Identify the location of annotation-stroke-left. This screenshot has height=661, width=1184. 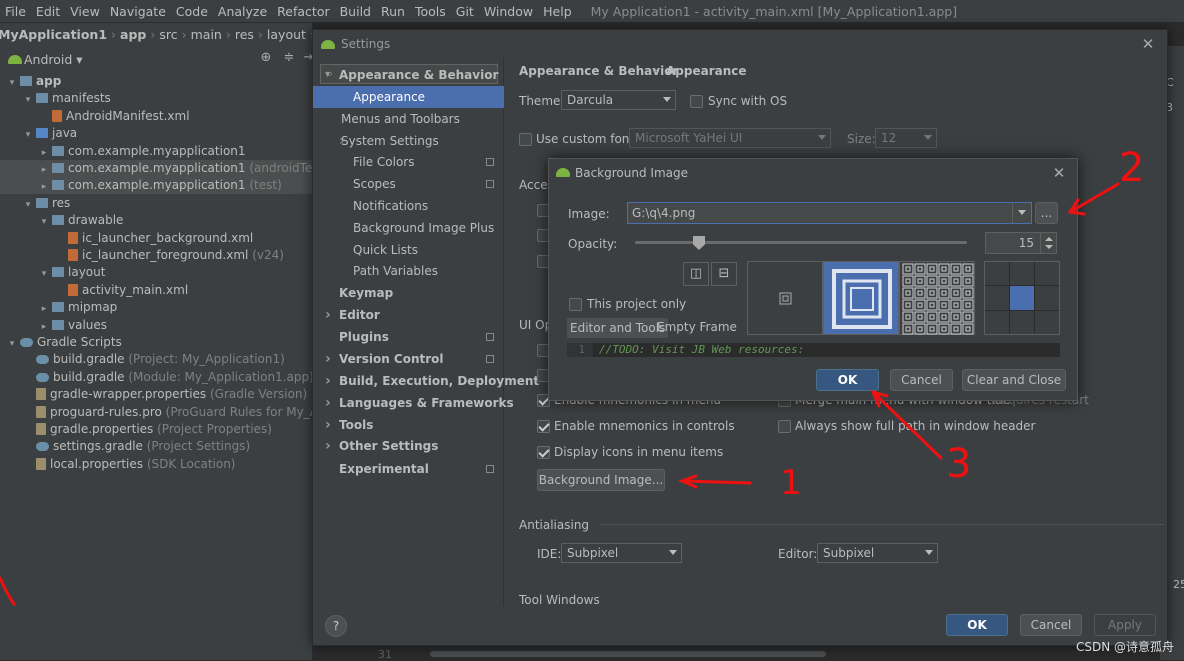
(8, 591).